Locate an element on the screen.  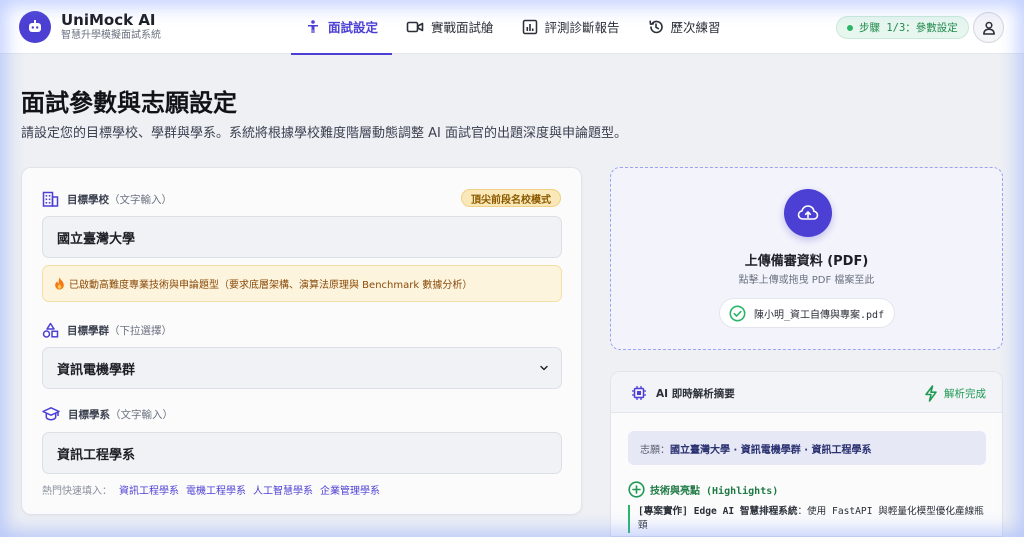
quick-picks: 熱門快速填入： 資訊工程學系 電機工程學系 人工智慧學系 企業管理學系 is located at coordinates (211, 489).